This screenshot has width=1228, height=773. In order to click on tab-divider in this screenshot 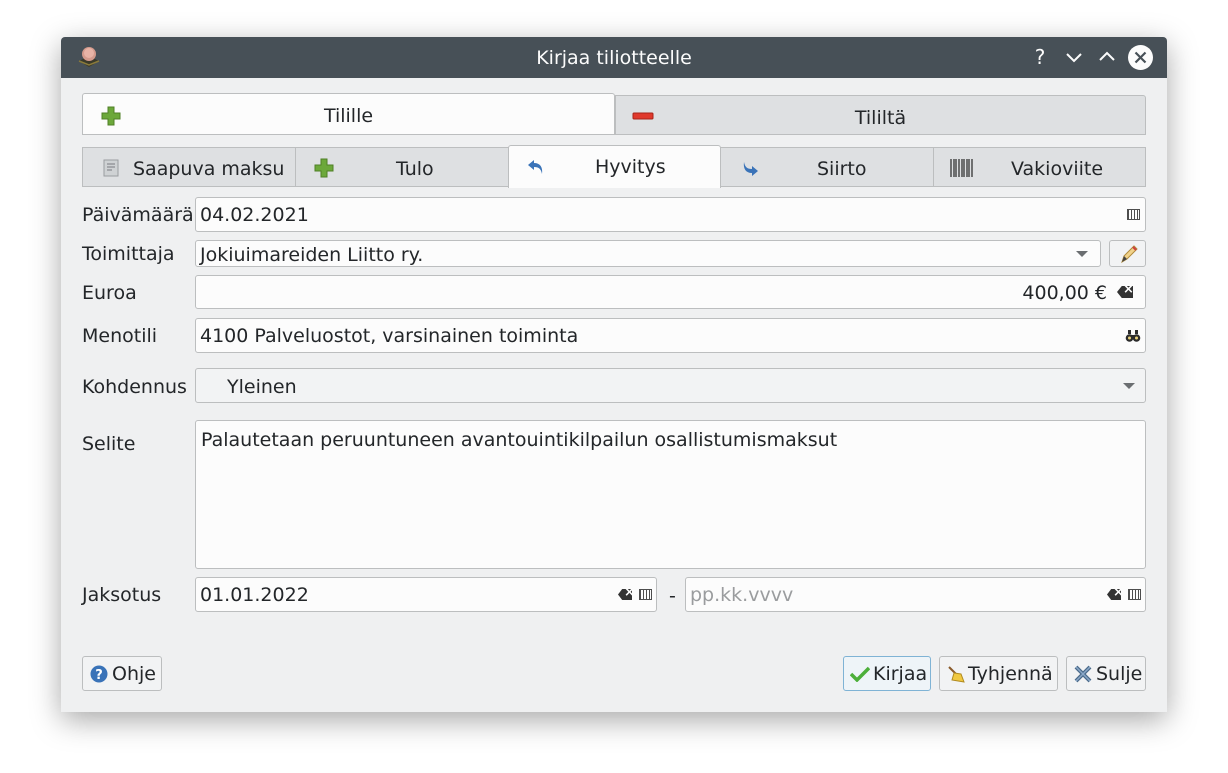, I will do `click(614, 134)`.